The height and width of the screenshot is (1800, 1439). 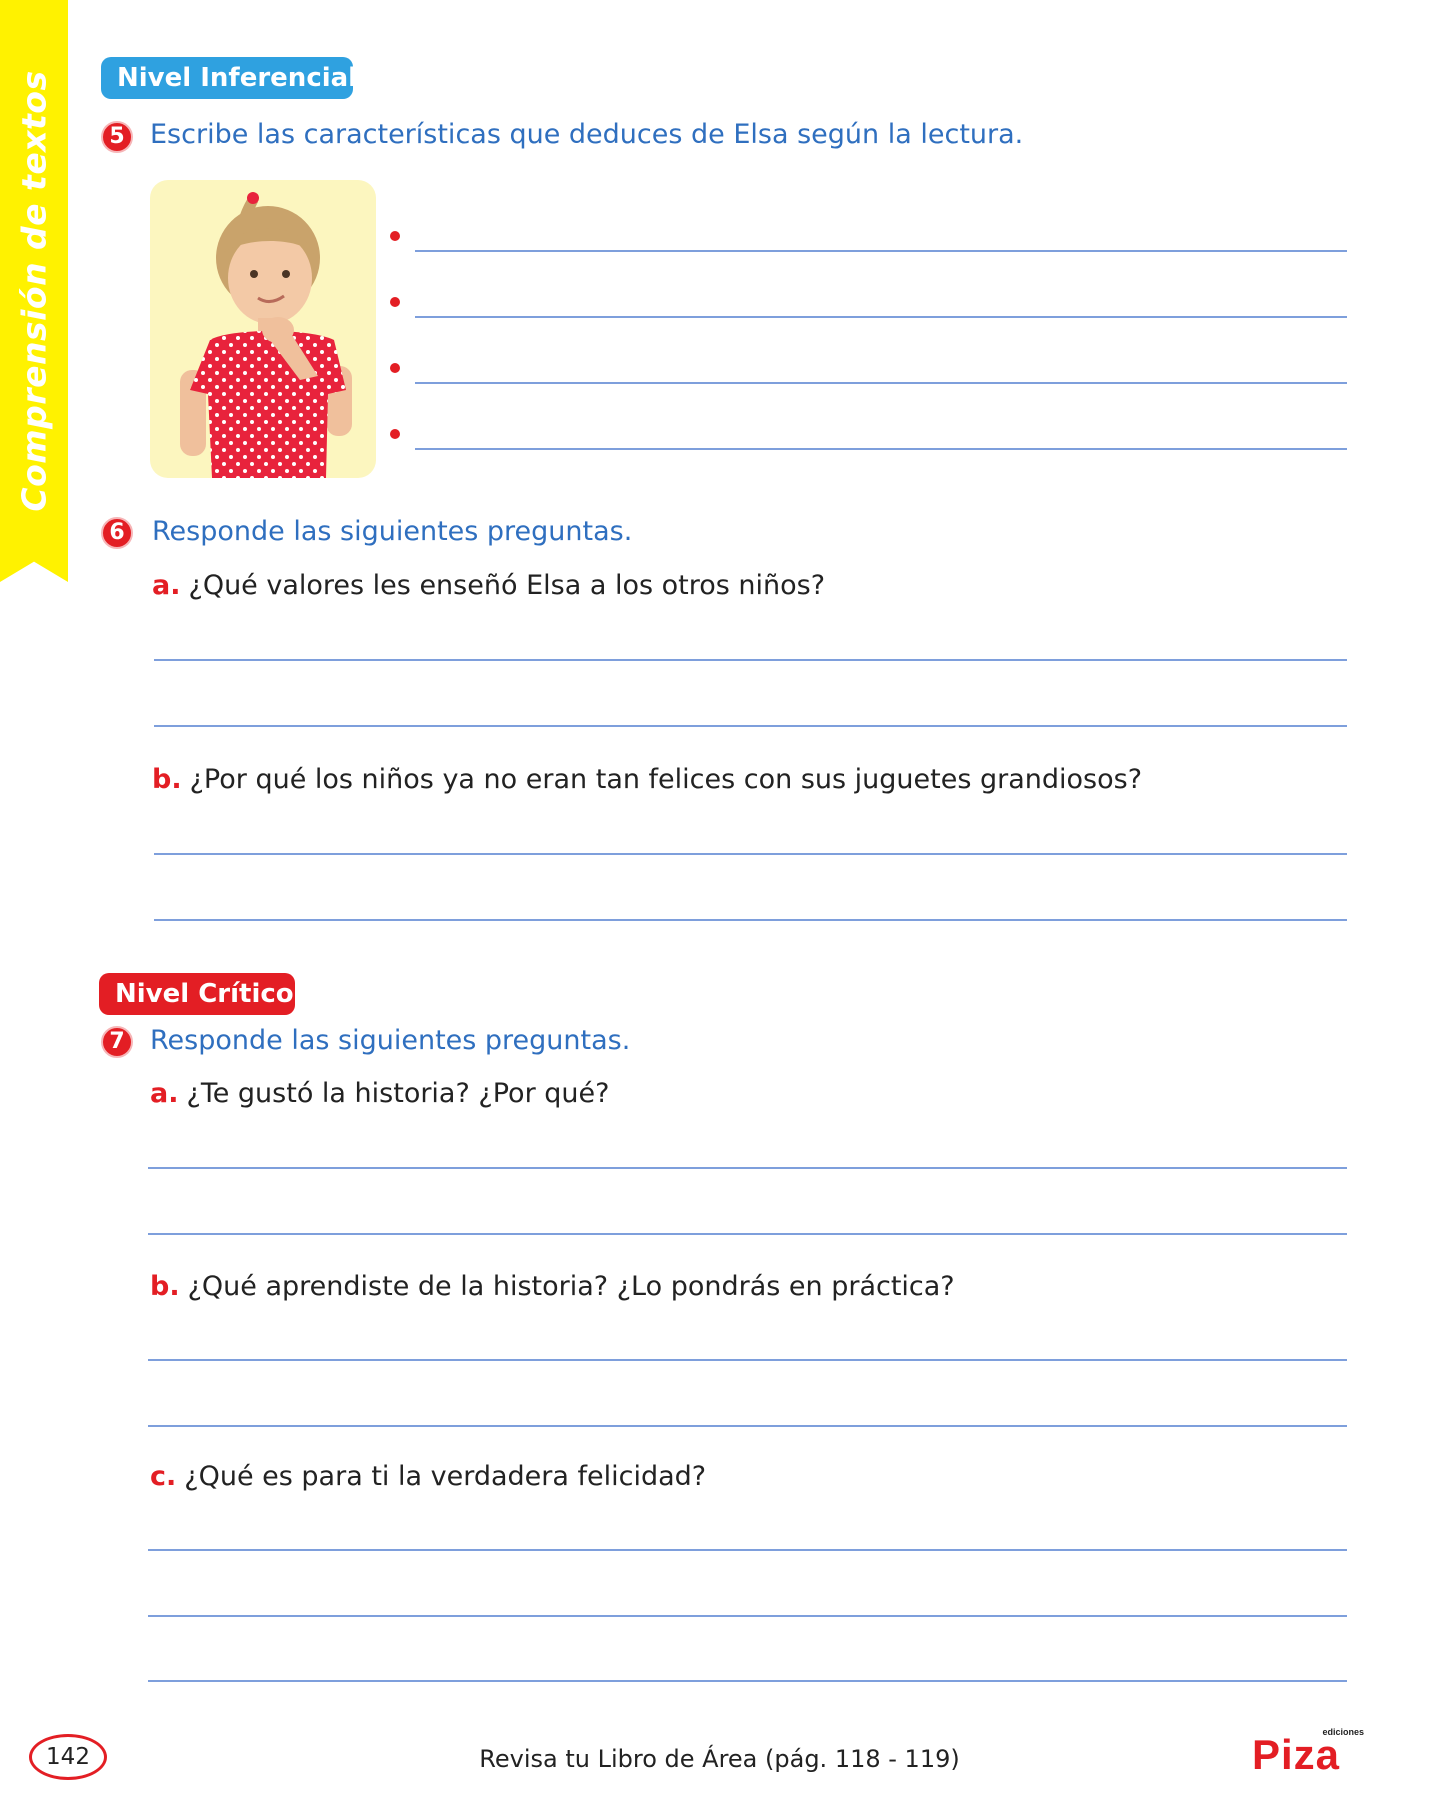 I want to click on question-number-5: 5, so click(x=117, y=137).